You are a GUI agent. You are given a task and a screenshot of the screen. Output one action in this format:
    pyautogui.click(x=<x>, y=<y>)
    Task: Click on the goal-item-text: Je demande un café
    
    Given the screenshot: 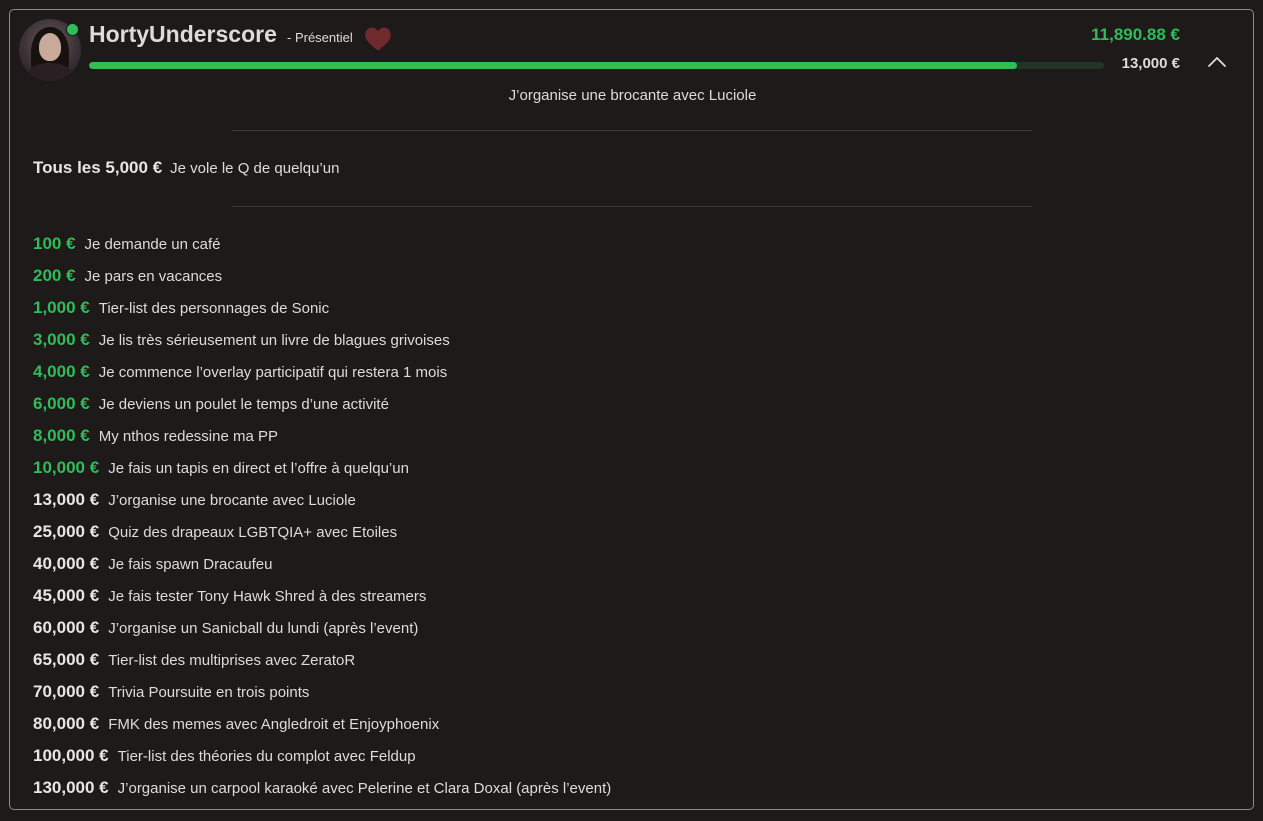 What is the action you would take?
    pyautogui.click(x=152, y=244)
    